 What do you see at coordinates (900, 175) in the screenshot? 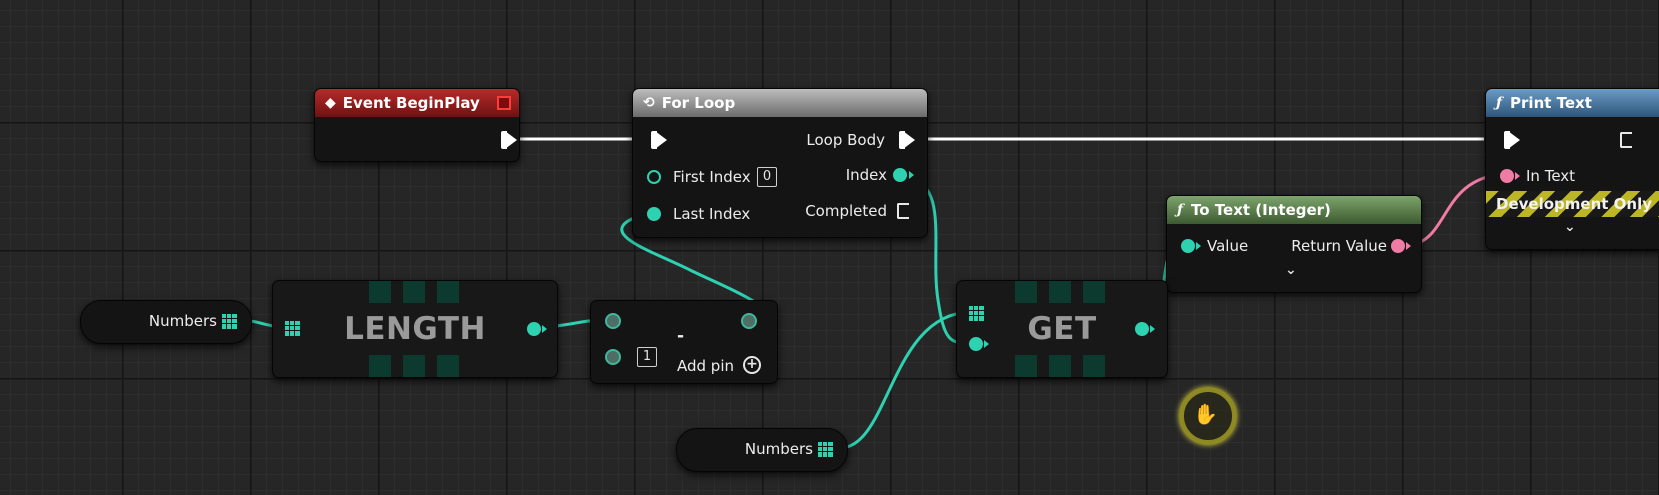
I see `index-pin` at bounding box center [900, 175].